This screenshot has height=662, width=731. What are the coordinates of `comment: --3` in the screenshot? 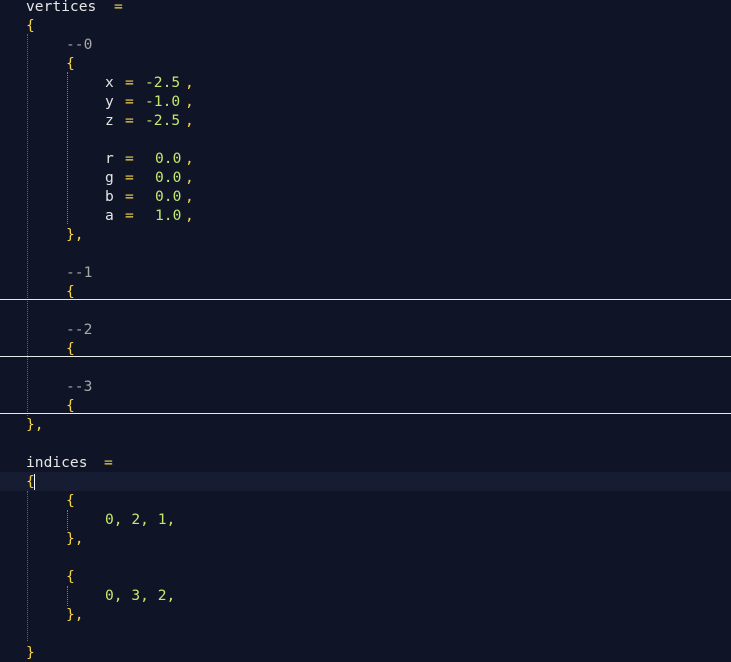 It's located at (79, 386).